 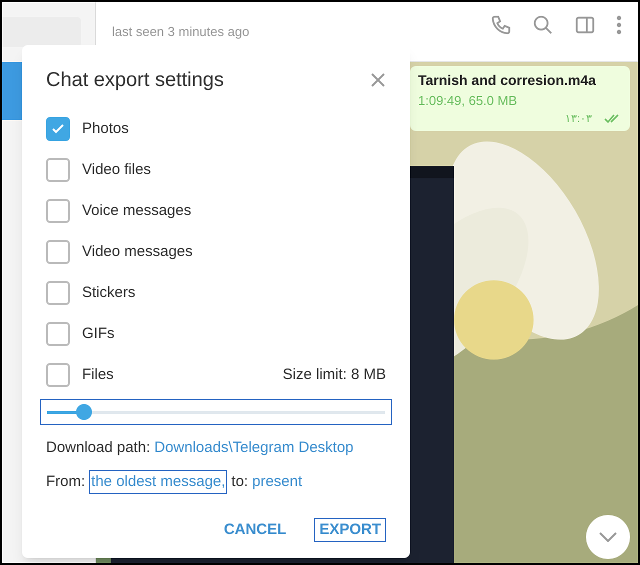 What do you see at coordinates (109, 292) in the screenshot?
I see `option-label: Stickers` at bounding box center [109, 292].